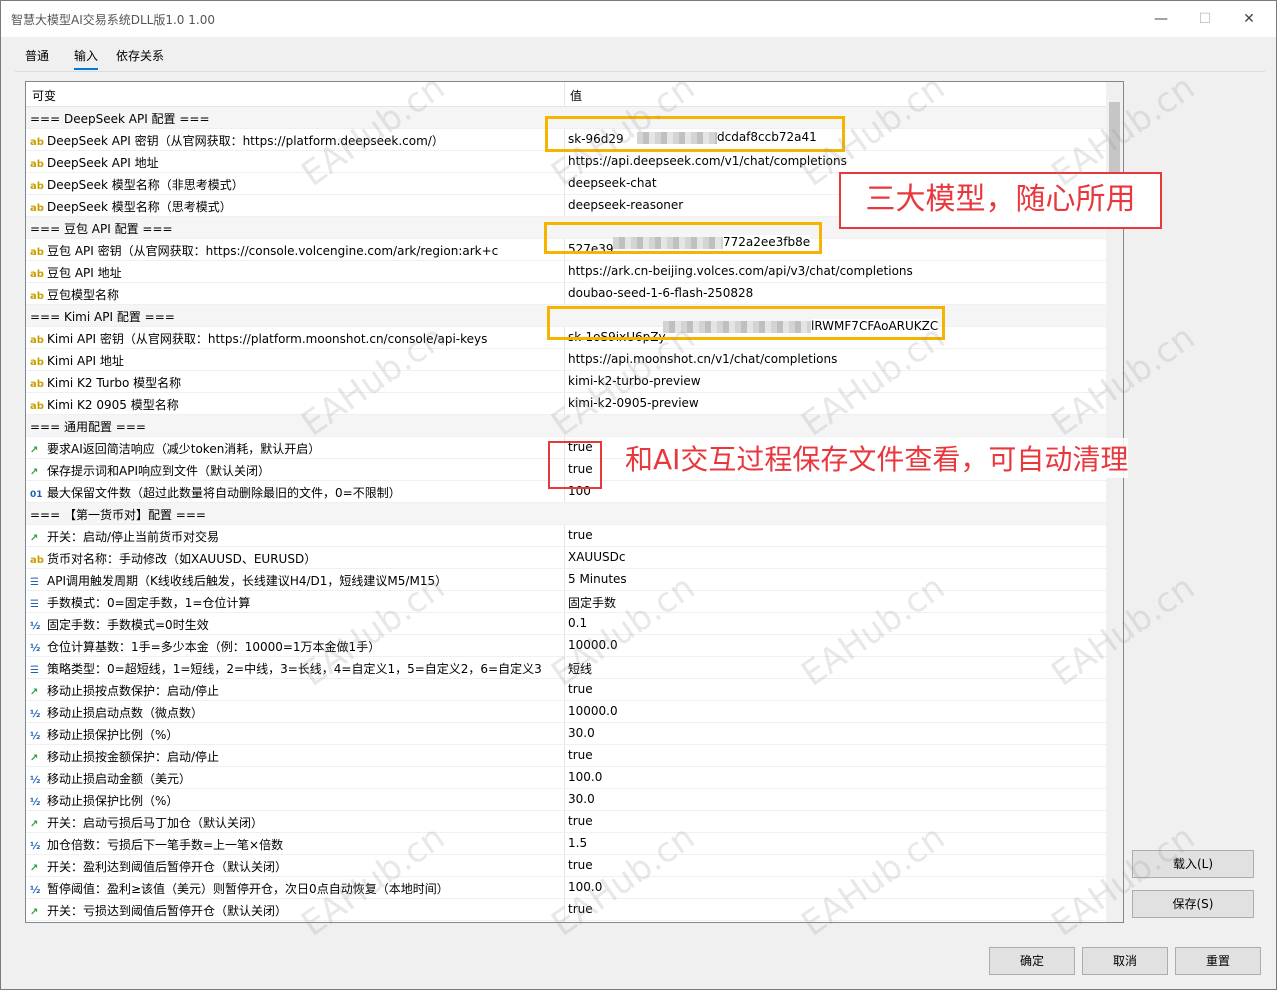 The image size is (1277, 990). Describe the element at coordinates (1249, 19) in the screenshot. I see `close-button: ✕` at that location.